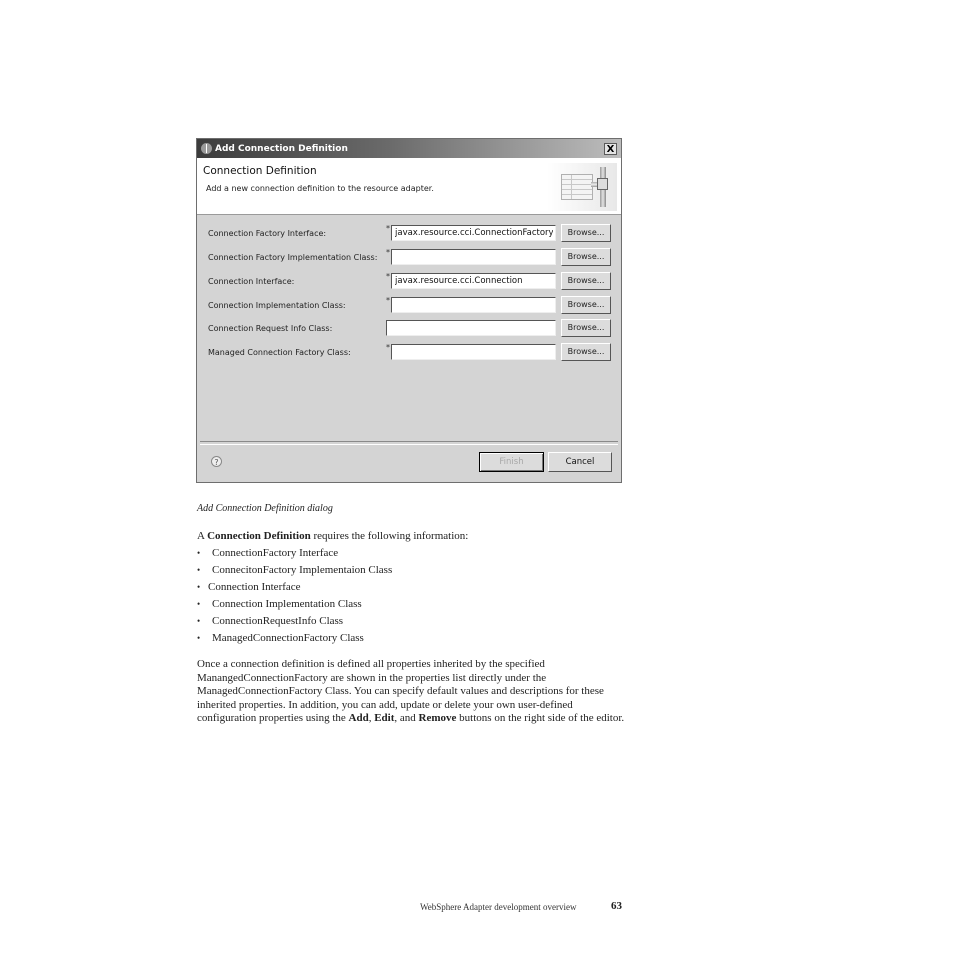 The width and height of the screenshot is (954, 954). What do you see at coordinates (384, 718) in the screenshot?
I see `edit-term: Edit` at bounding box center [384, 718].